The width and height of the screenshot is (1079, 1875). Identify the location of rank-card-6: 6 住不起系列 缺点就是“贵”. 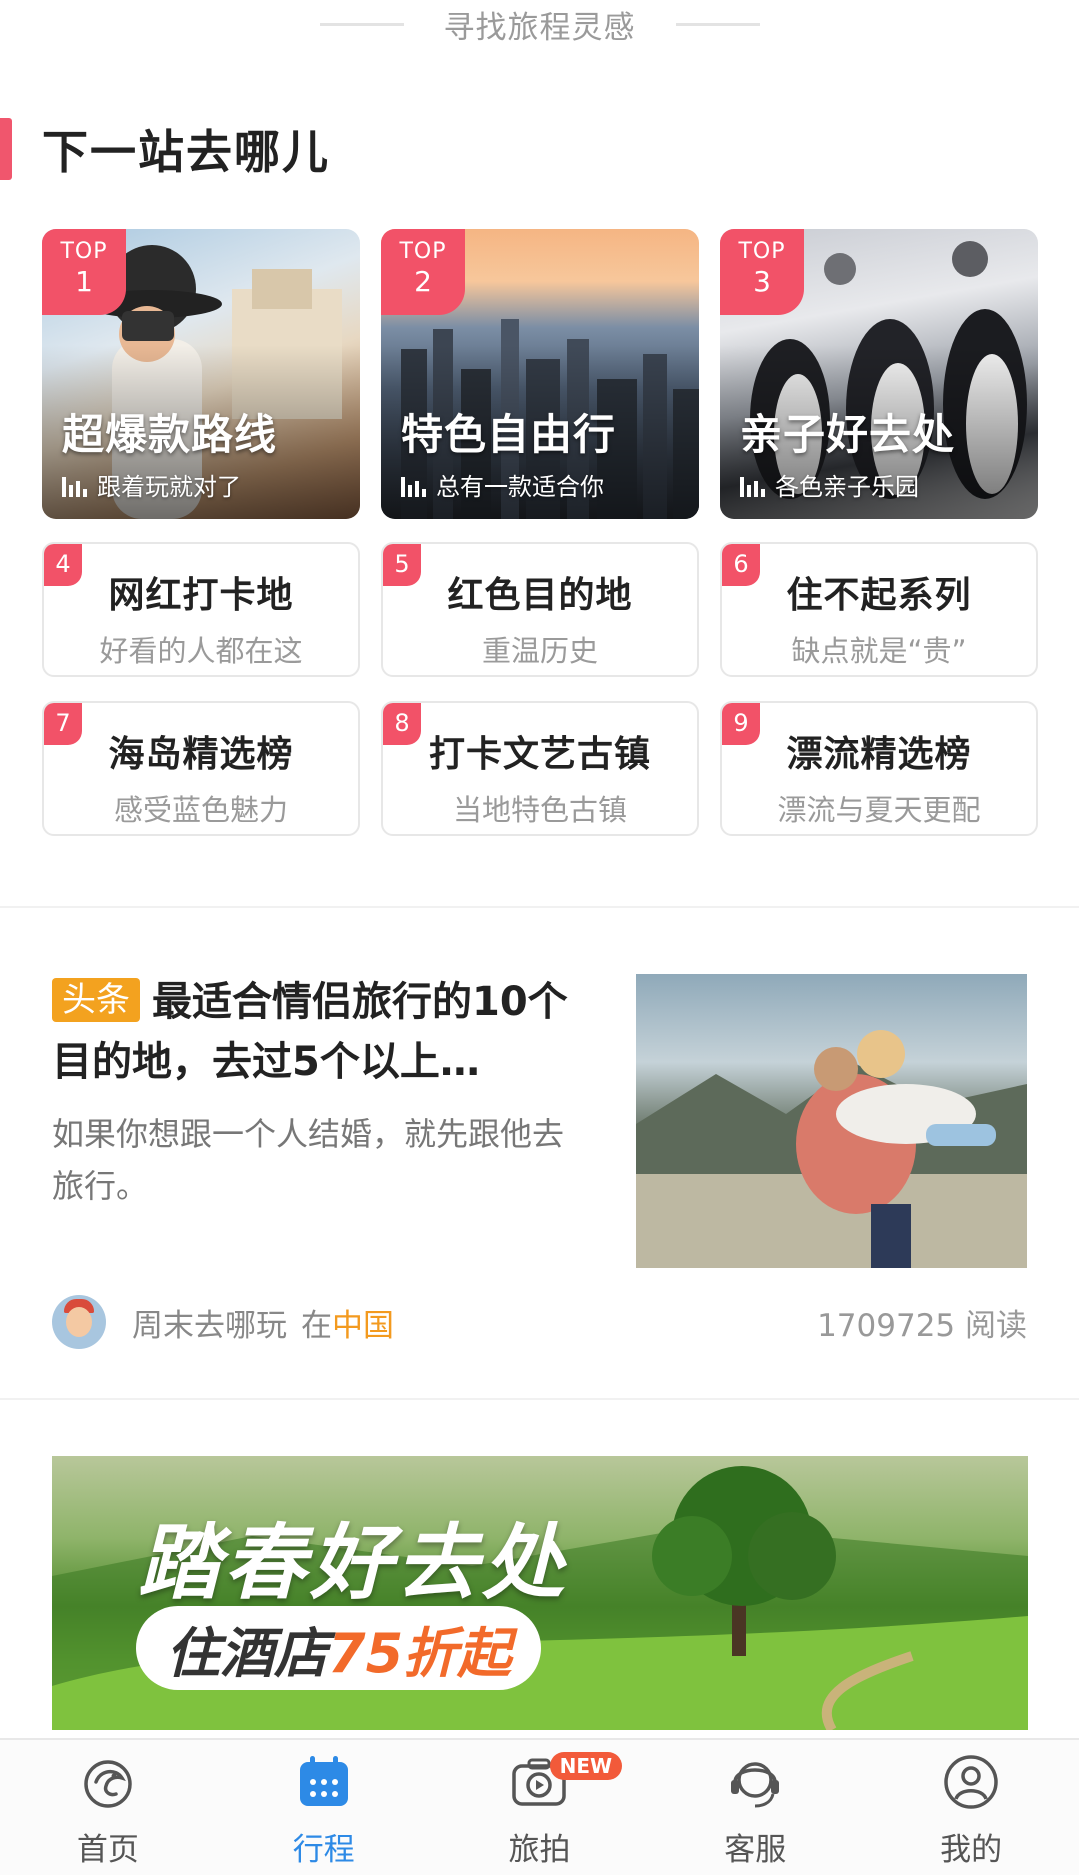
(879, 609).